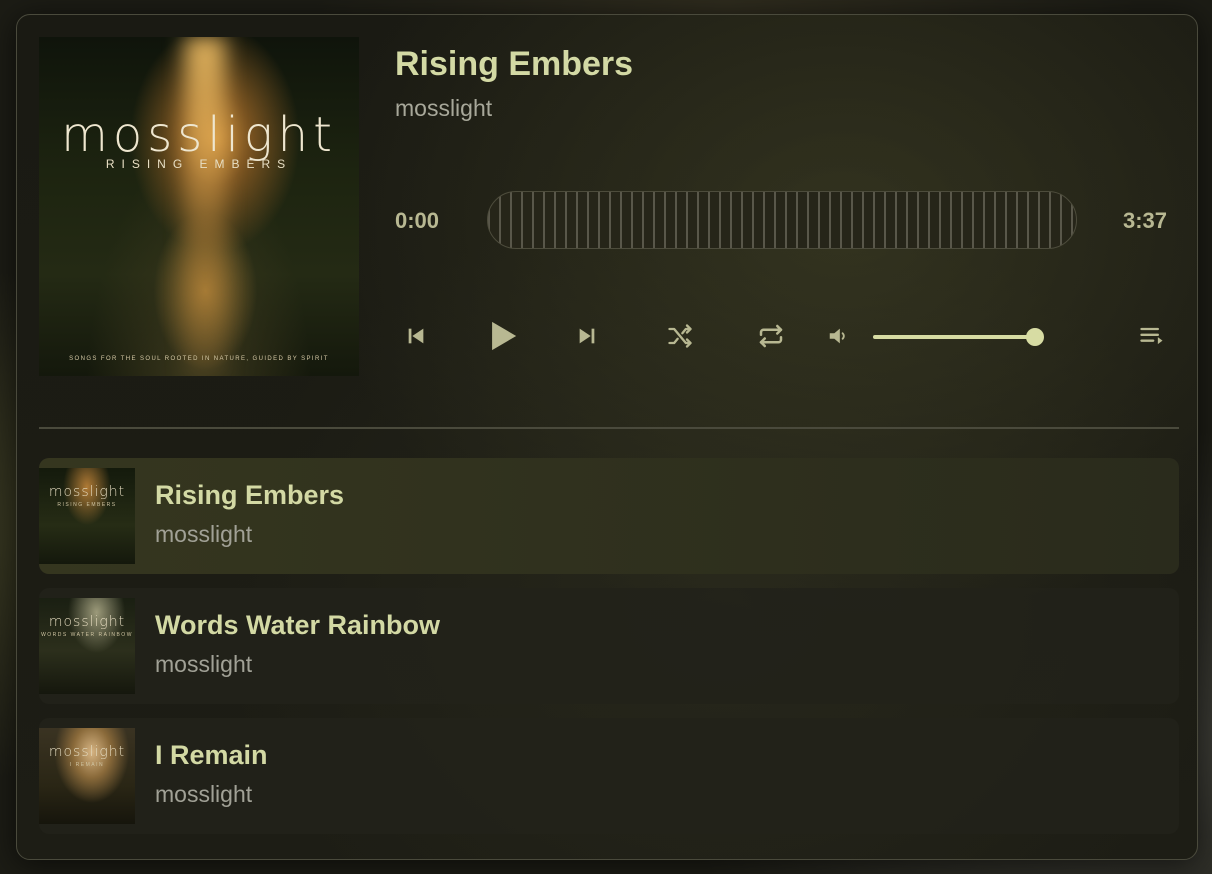 This screenshot has height=874, width=1212. I want to click on playlist-item-title: Rising Embers, so click(250, 495).